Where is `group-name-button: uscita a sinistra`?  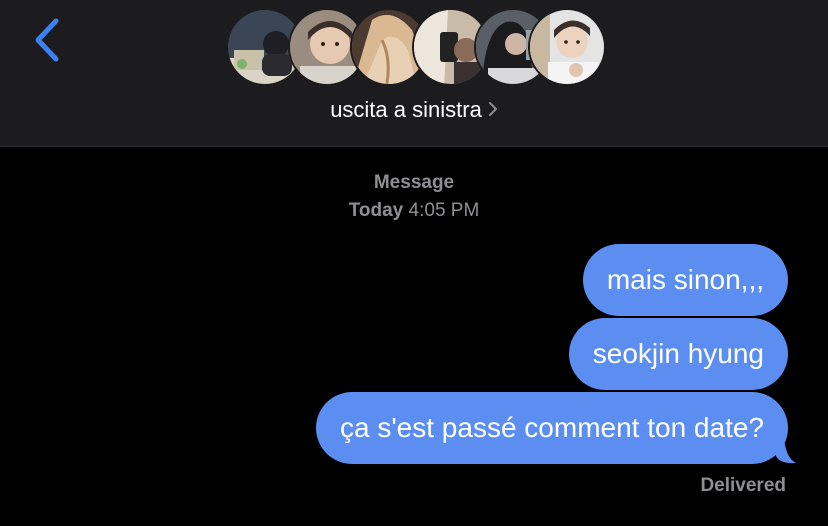
group-name-button: uscita a sinistra is located at coordinates (414, 110).